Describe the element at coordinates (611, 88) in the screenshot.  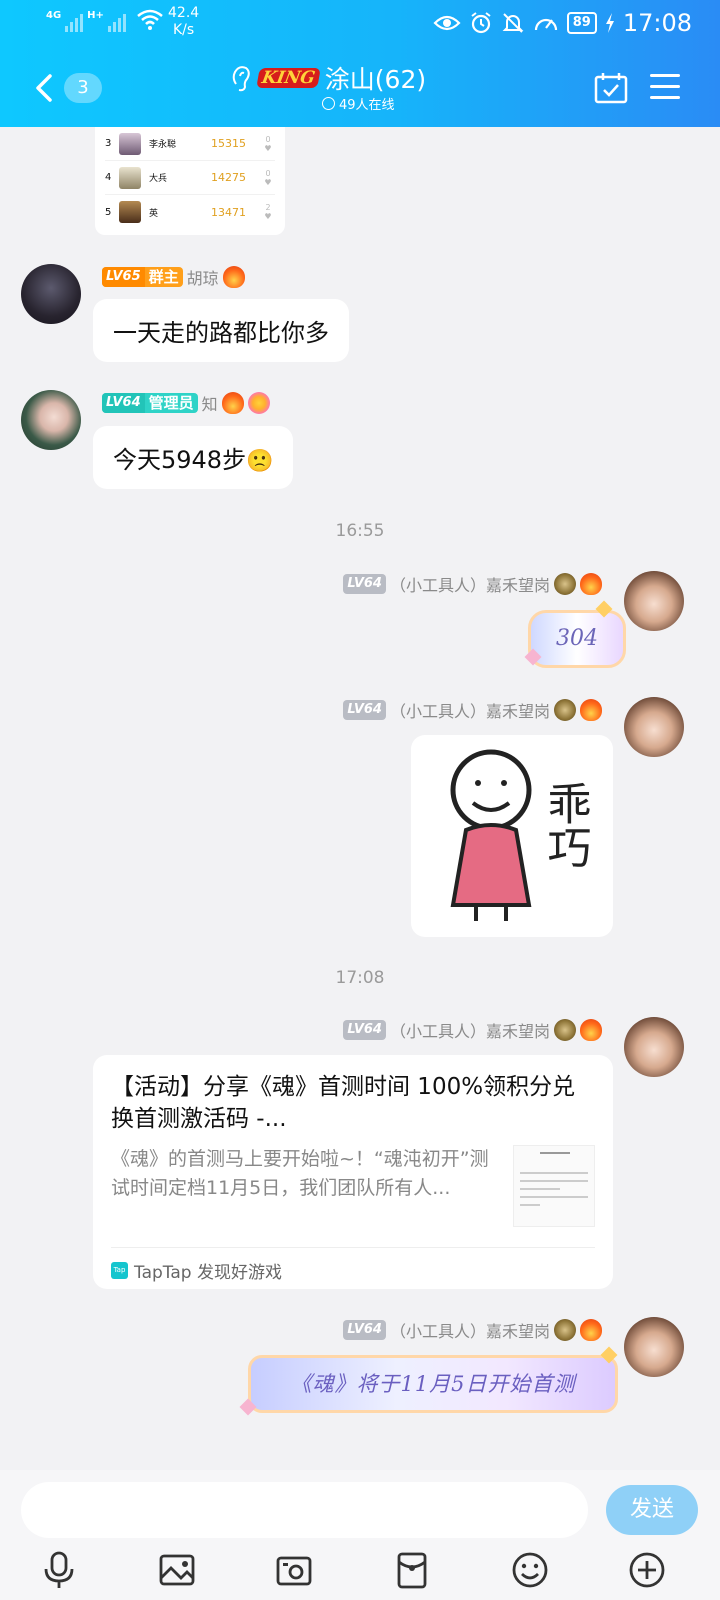
I see `calendar-check-icon` at that location.